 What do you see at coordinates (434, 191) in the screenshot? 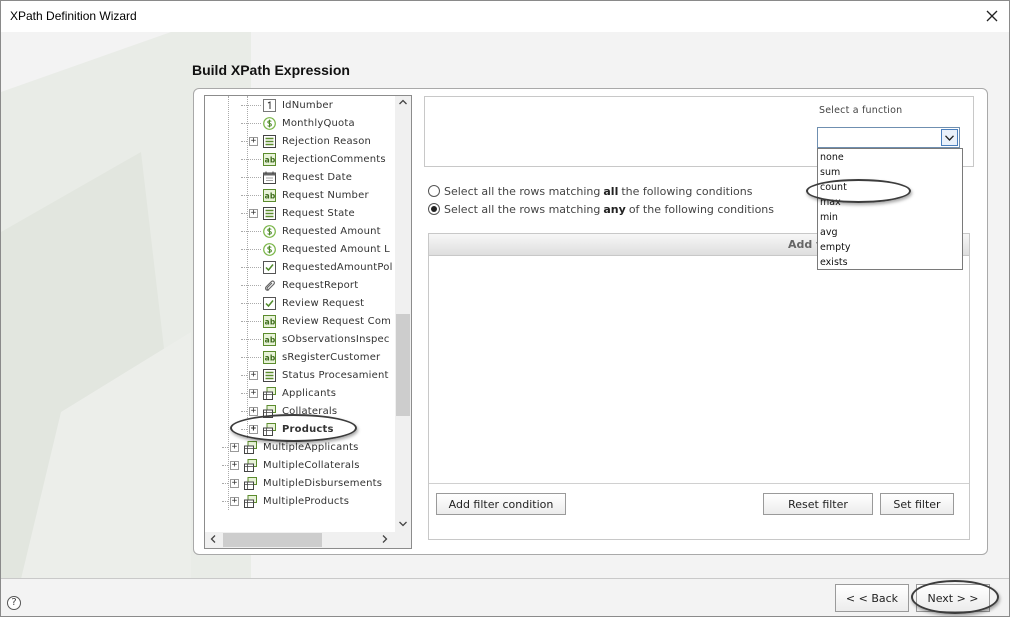
I see `radio-all` at bounding box center [434, 191].